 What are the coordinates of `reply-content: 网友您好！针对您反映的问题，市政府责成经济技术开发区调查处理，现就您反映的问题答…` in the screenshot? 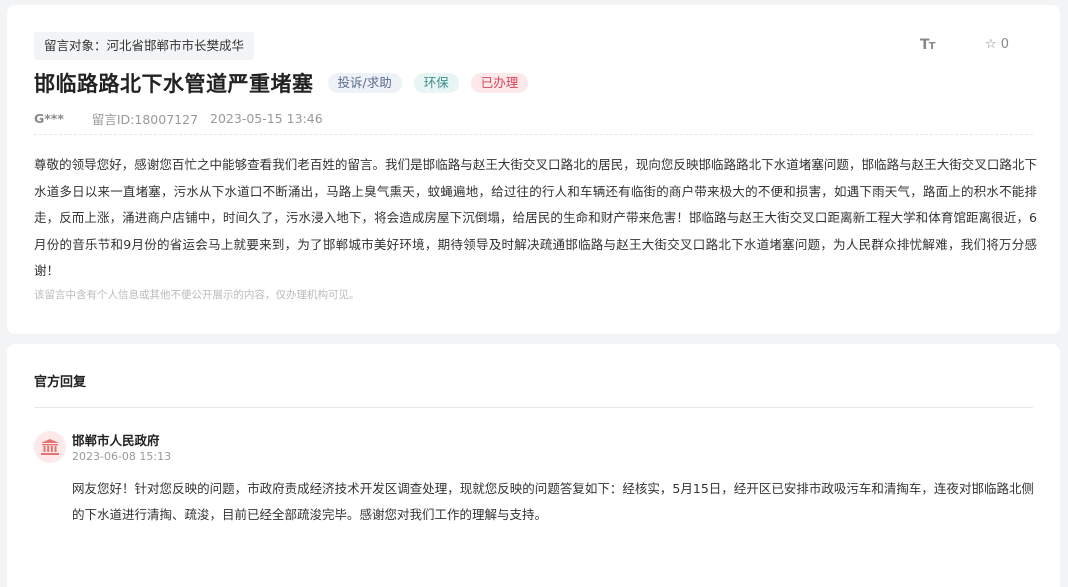 It's located at (553, 501).